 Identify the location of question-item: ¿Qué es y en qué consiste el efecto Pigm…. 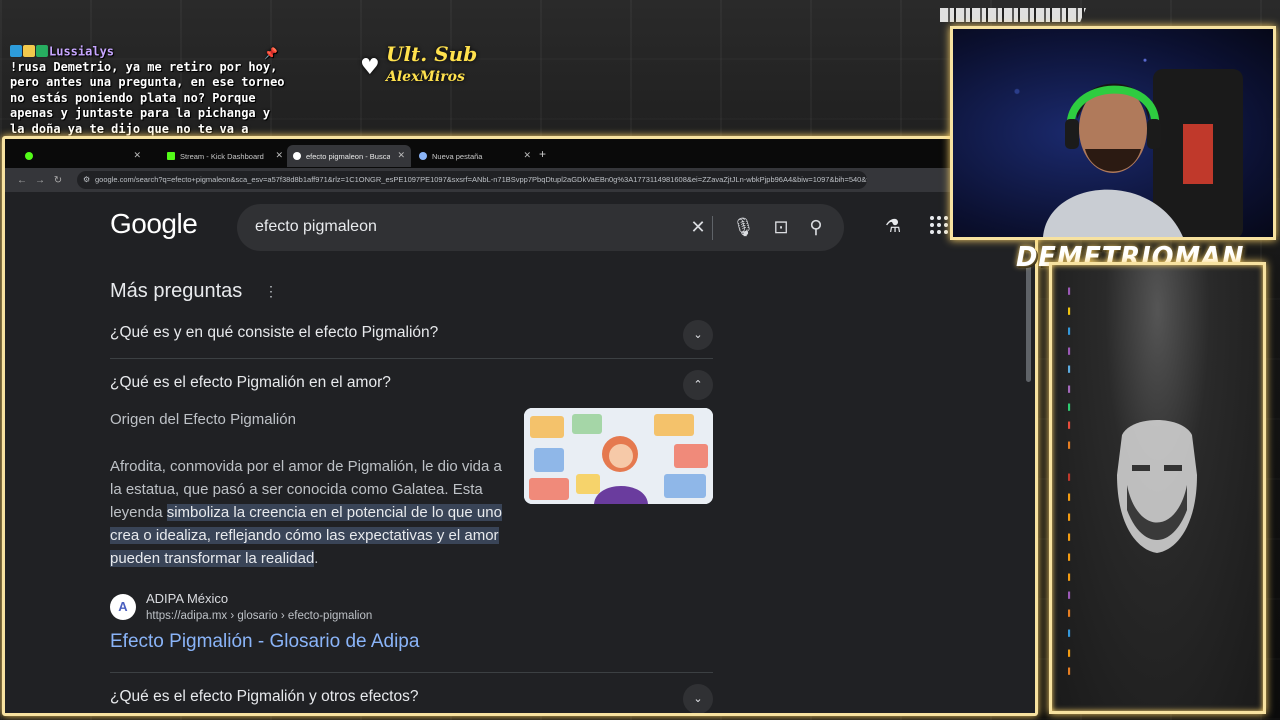
(411, 334).